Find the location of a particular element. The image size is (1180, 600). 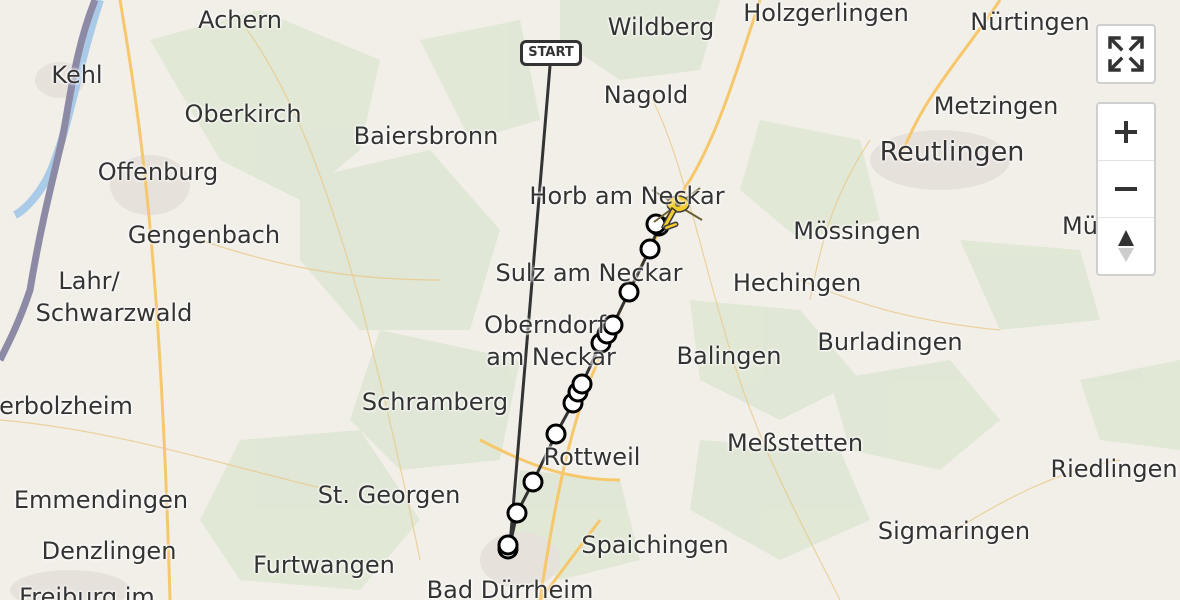

place-label: Schwarzwald is located at coordinates (114, 313).